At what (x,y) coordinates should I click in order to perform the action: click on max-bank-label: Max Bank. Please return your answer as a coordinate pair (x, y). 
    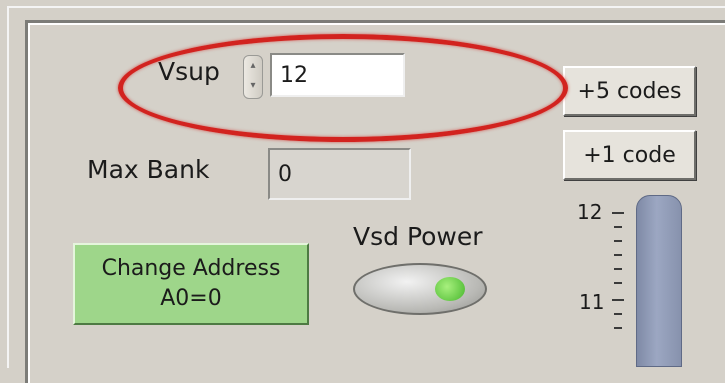
    Looking at the image, I should click on (148, 169).